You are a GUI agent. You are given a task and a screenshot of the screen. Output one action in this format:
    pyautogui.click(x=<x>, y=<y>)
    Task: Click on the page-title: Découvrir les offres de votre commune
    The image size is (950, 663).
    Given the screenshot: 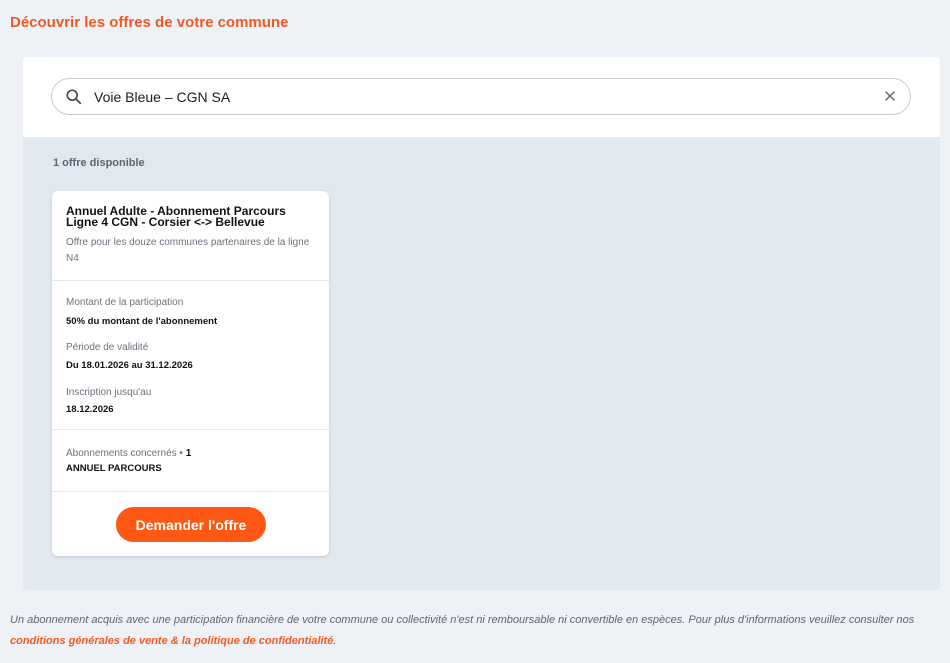 What is the action you would take?
    pyautogui.click(x=149, y=22)
    